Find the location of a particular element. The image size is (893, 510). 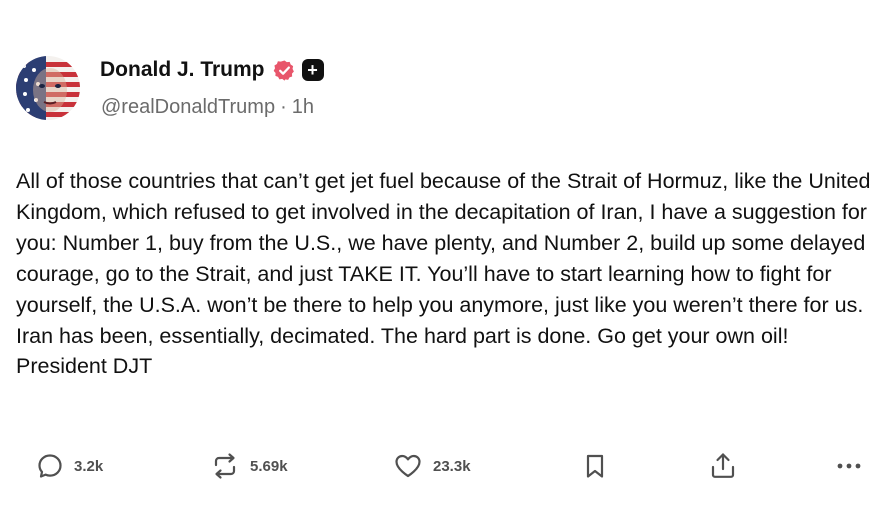

repost-button: 5.69k is located at coordinates (249, 466).